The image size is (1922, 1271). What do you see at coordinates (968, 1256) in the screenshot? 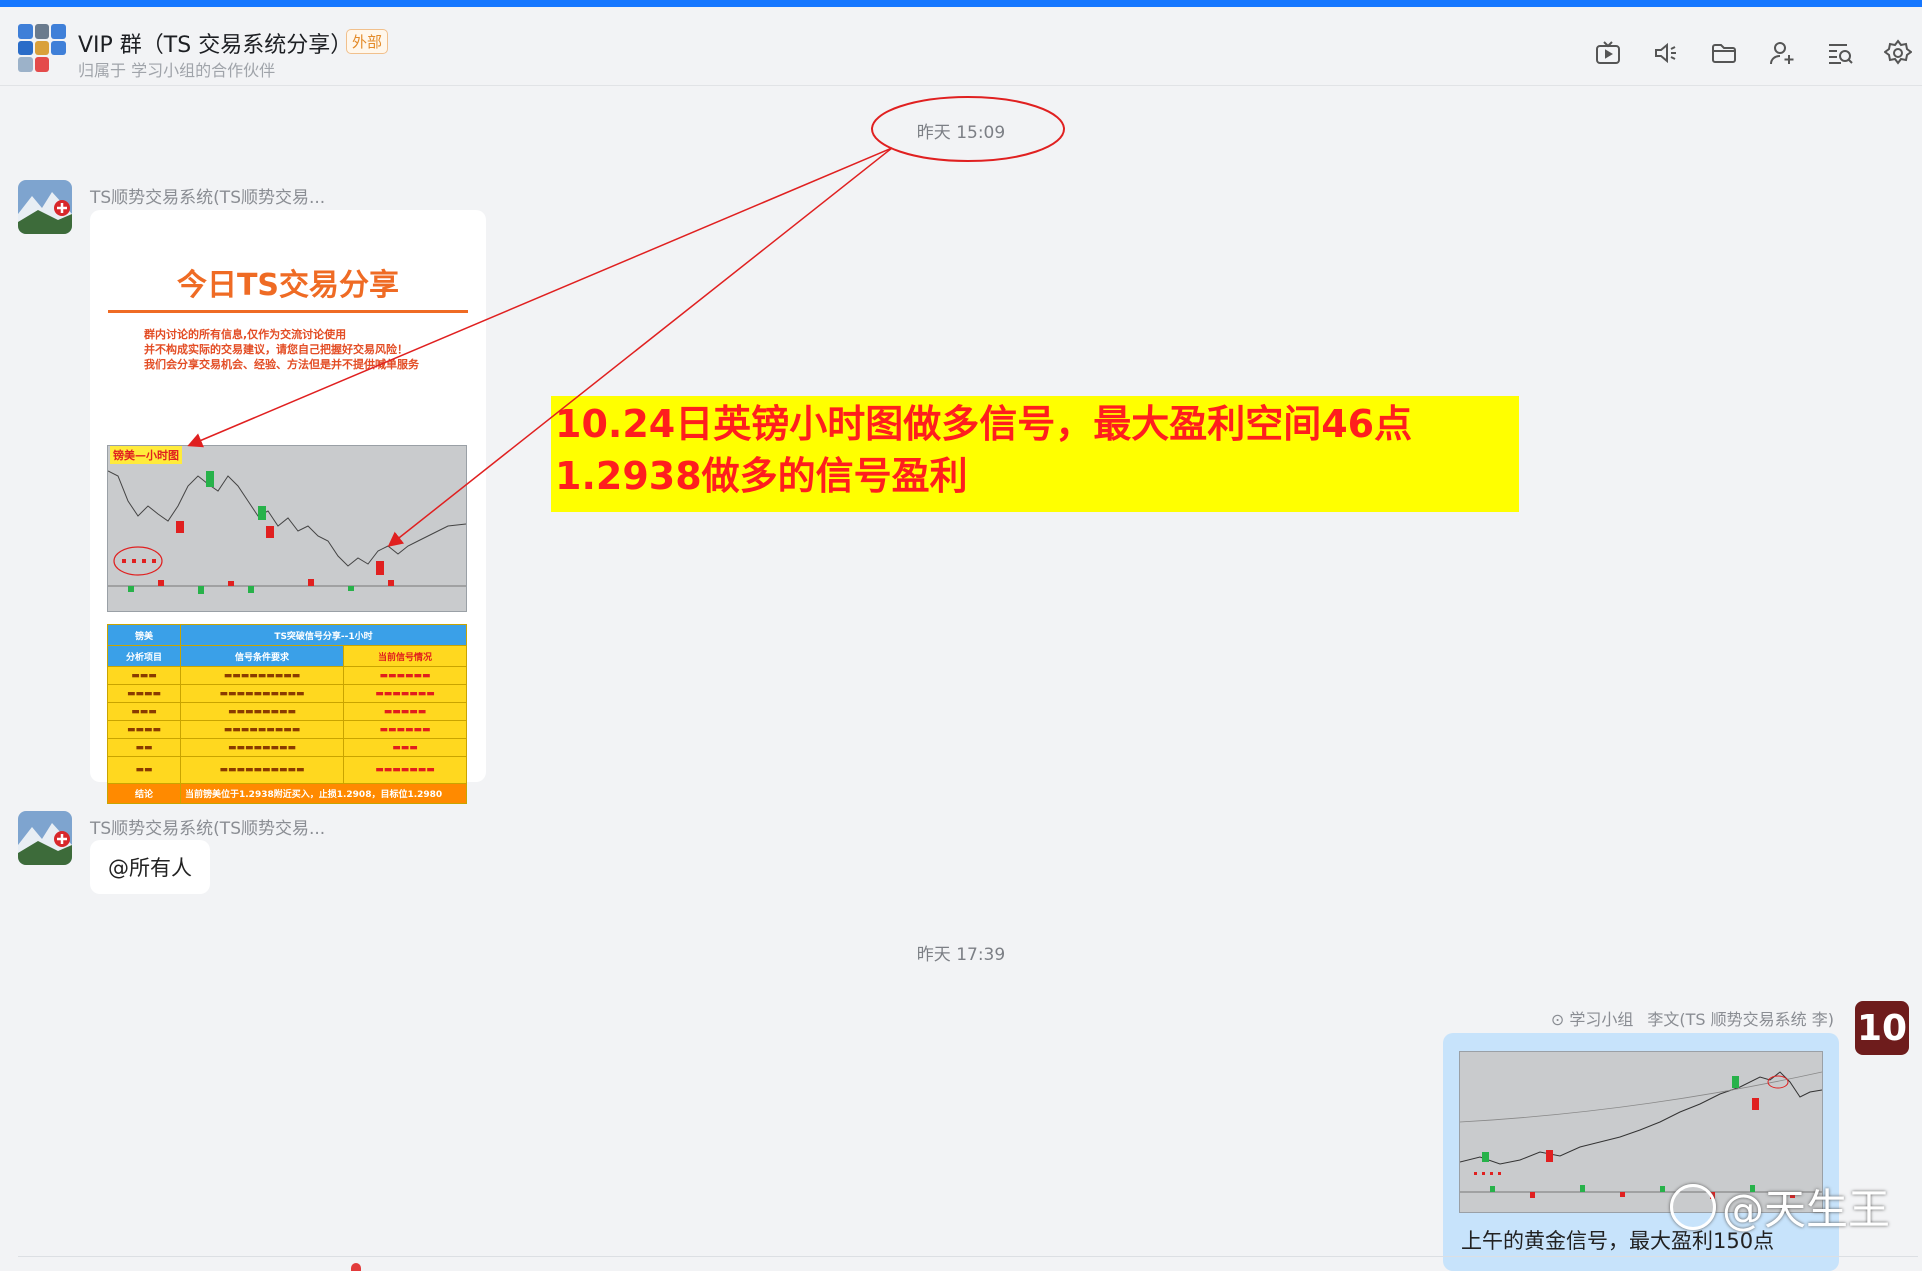
I see `composer-divider` at bounding box center [968, 1256].